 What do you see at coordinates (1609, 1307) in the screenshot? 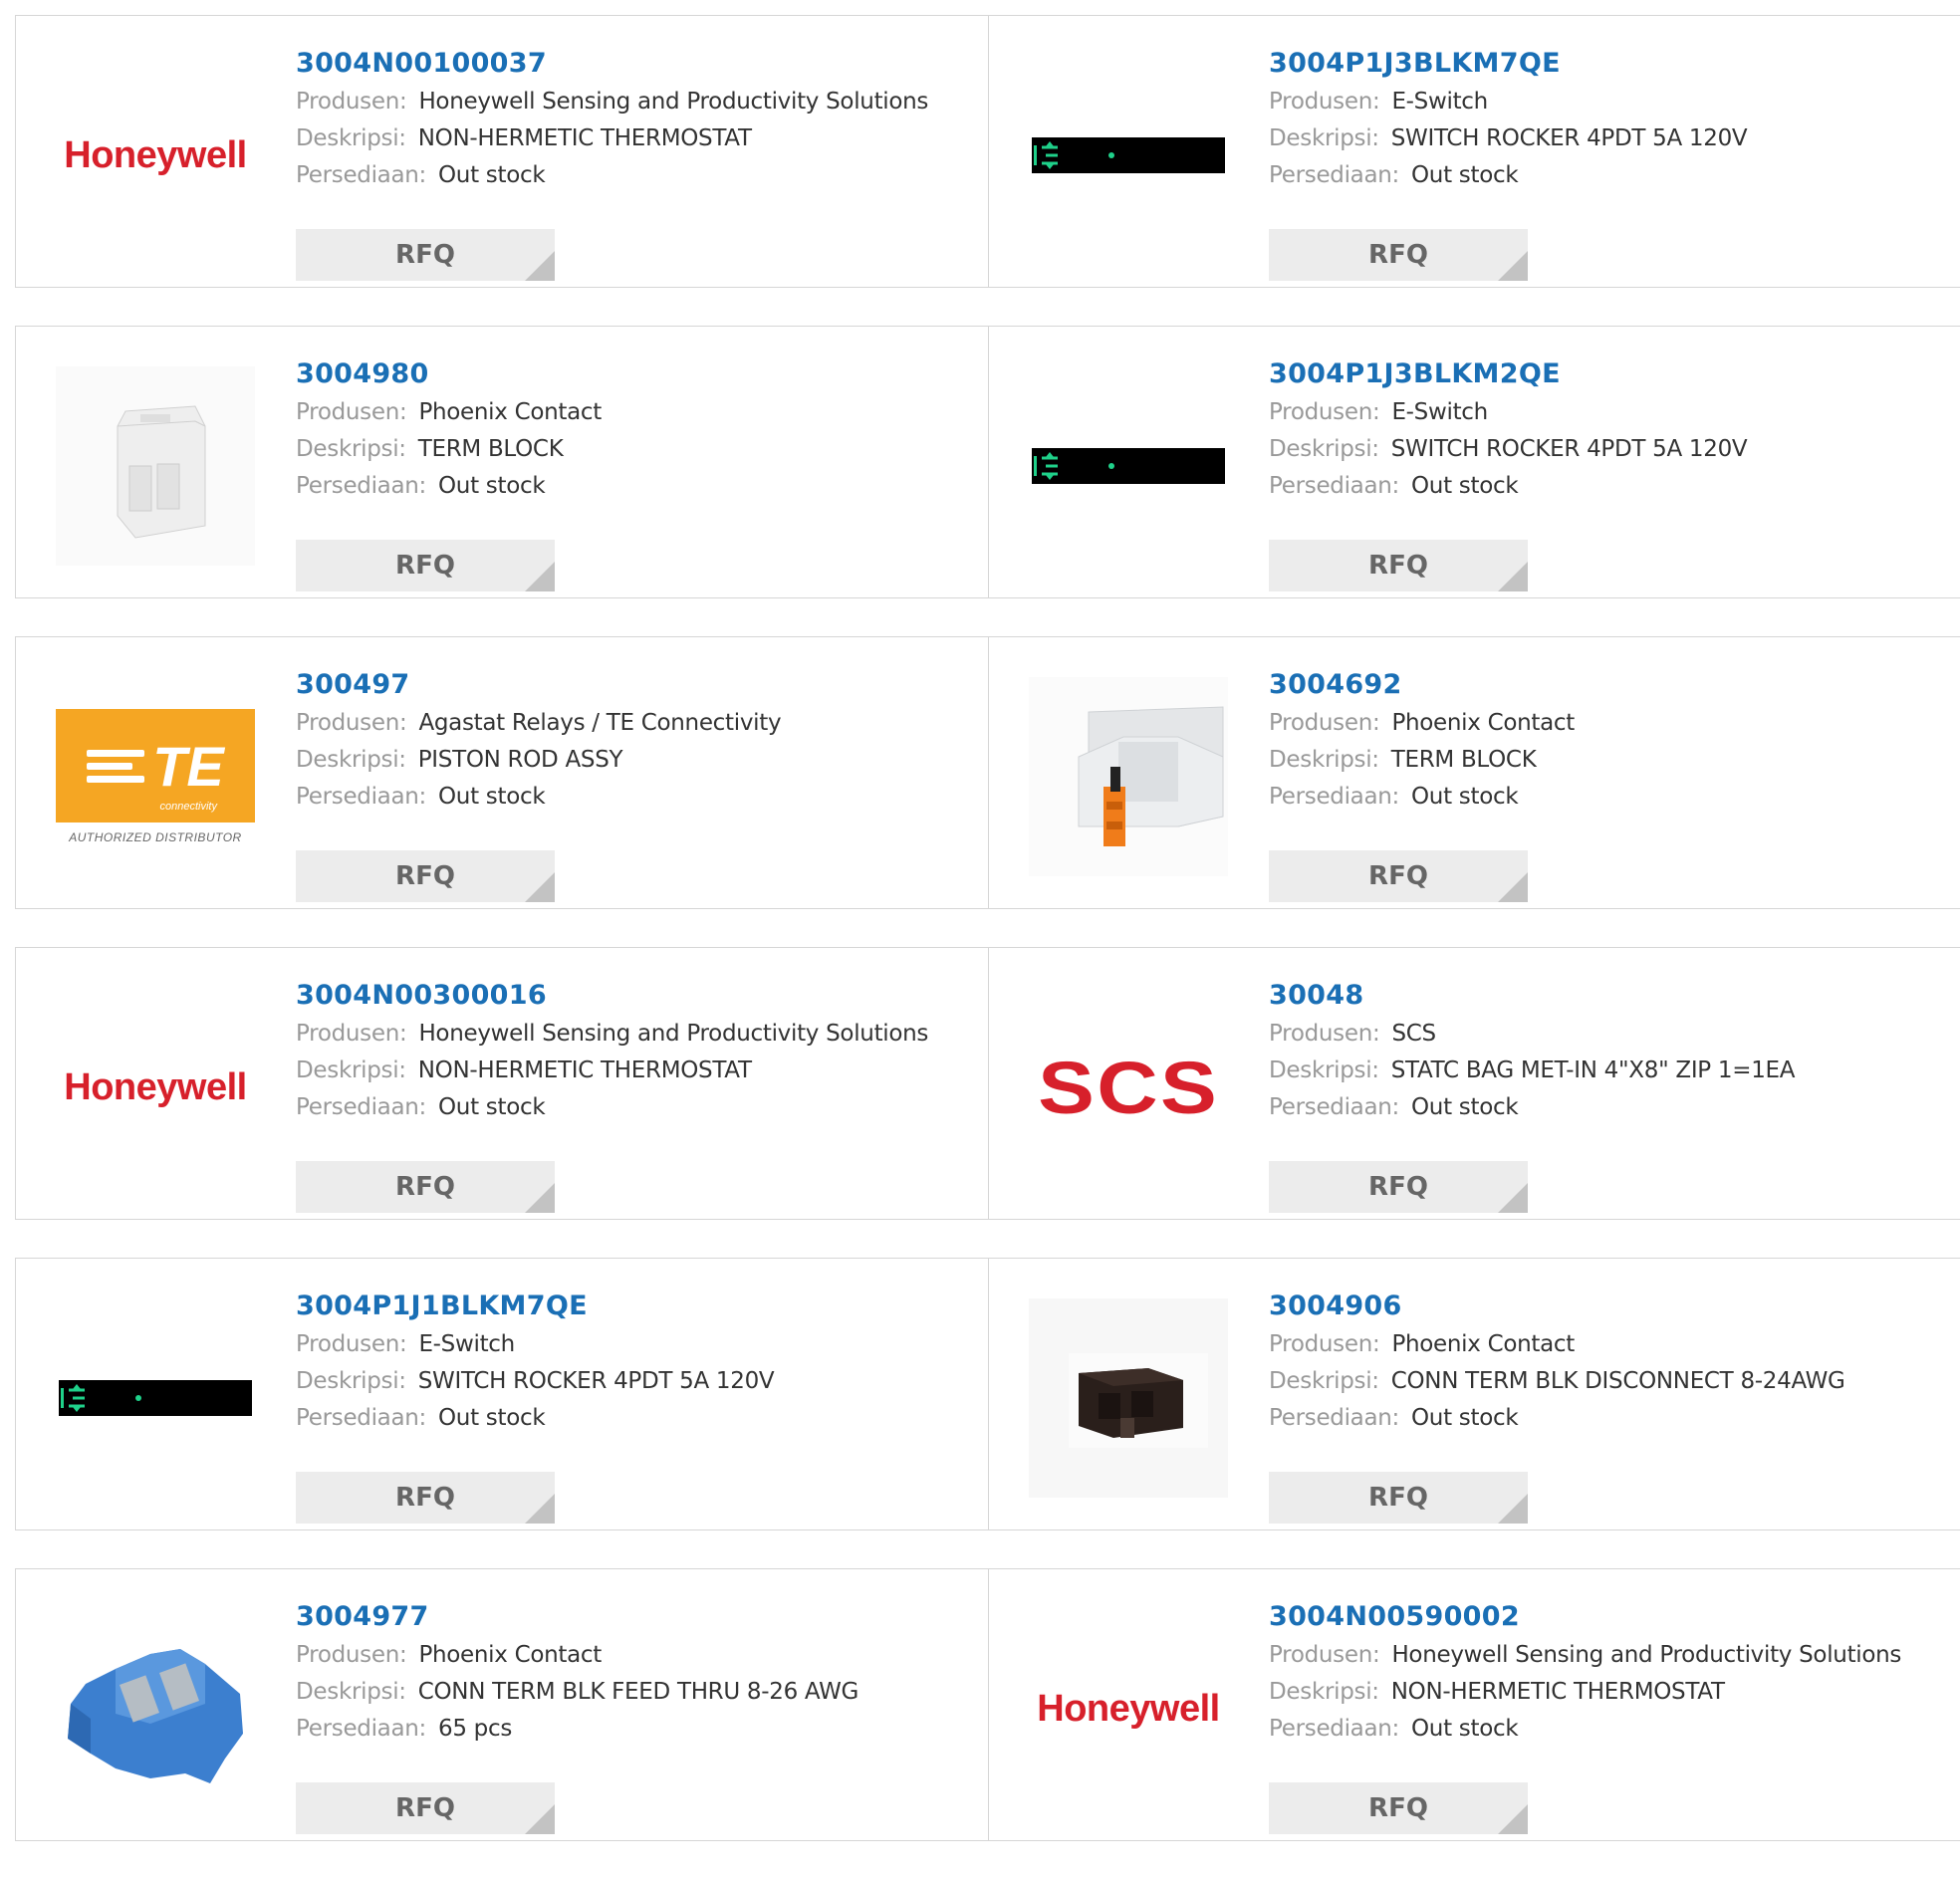
I see `part-number-link: 3004906` at bounding box center [1609, 1307].